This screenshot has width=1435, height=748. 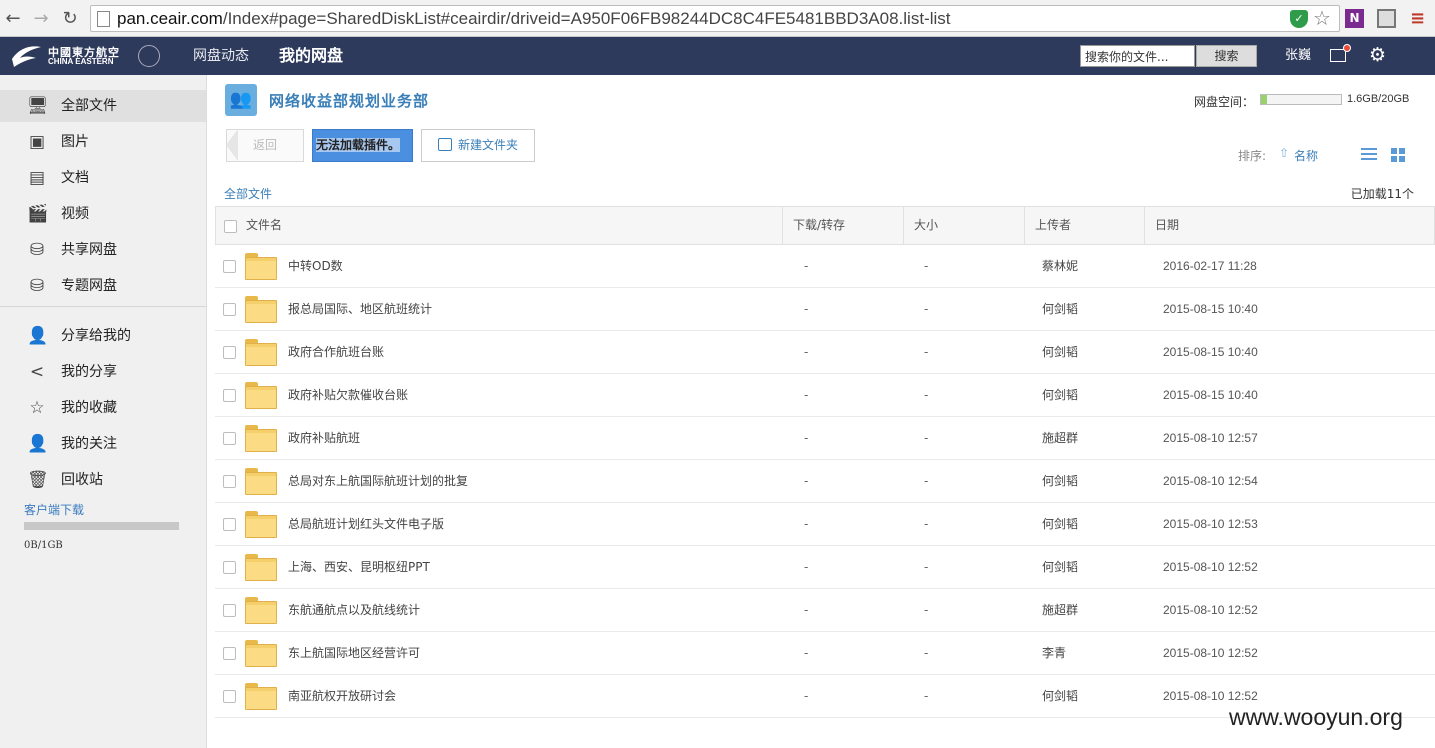 What do you see at coordinates (843, 225) in the screenshot?
I see `column-header-download: 下载/转存` at bounding box center [843, 225].